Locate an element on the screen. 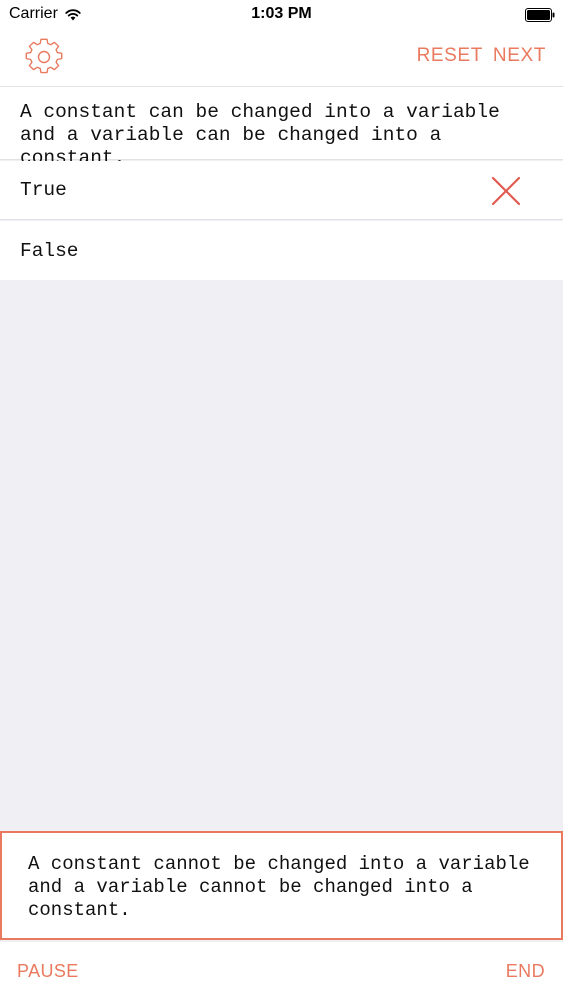  cross-icon is located at coordinates (506, 191).